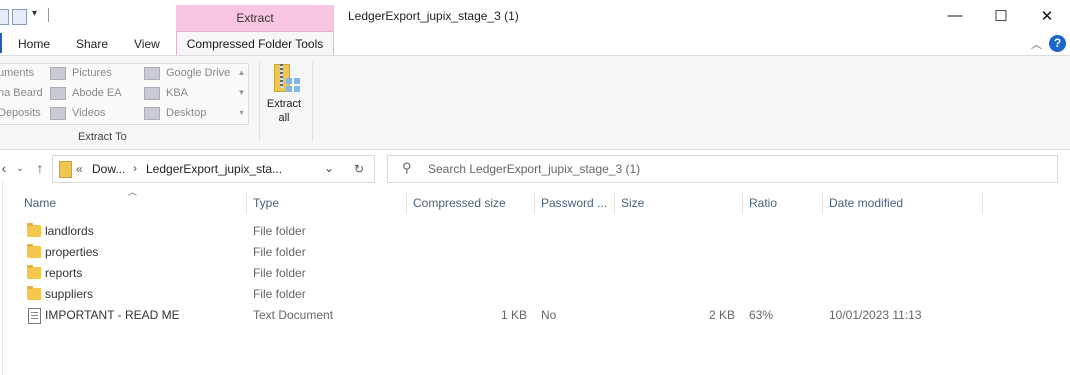 The image size is (1070, 375). Describe the element at coordinates (19, 17) in the screenshot. I see `properties-icon` at that location.